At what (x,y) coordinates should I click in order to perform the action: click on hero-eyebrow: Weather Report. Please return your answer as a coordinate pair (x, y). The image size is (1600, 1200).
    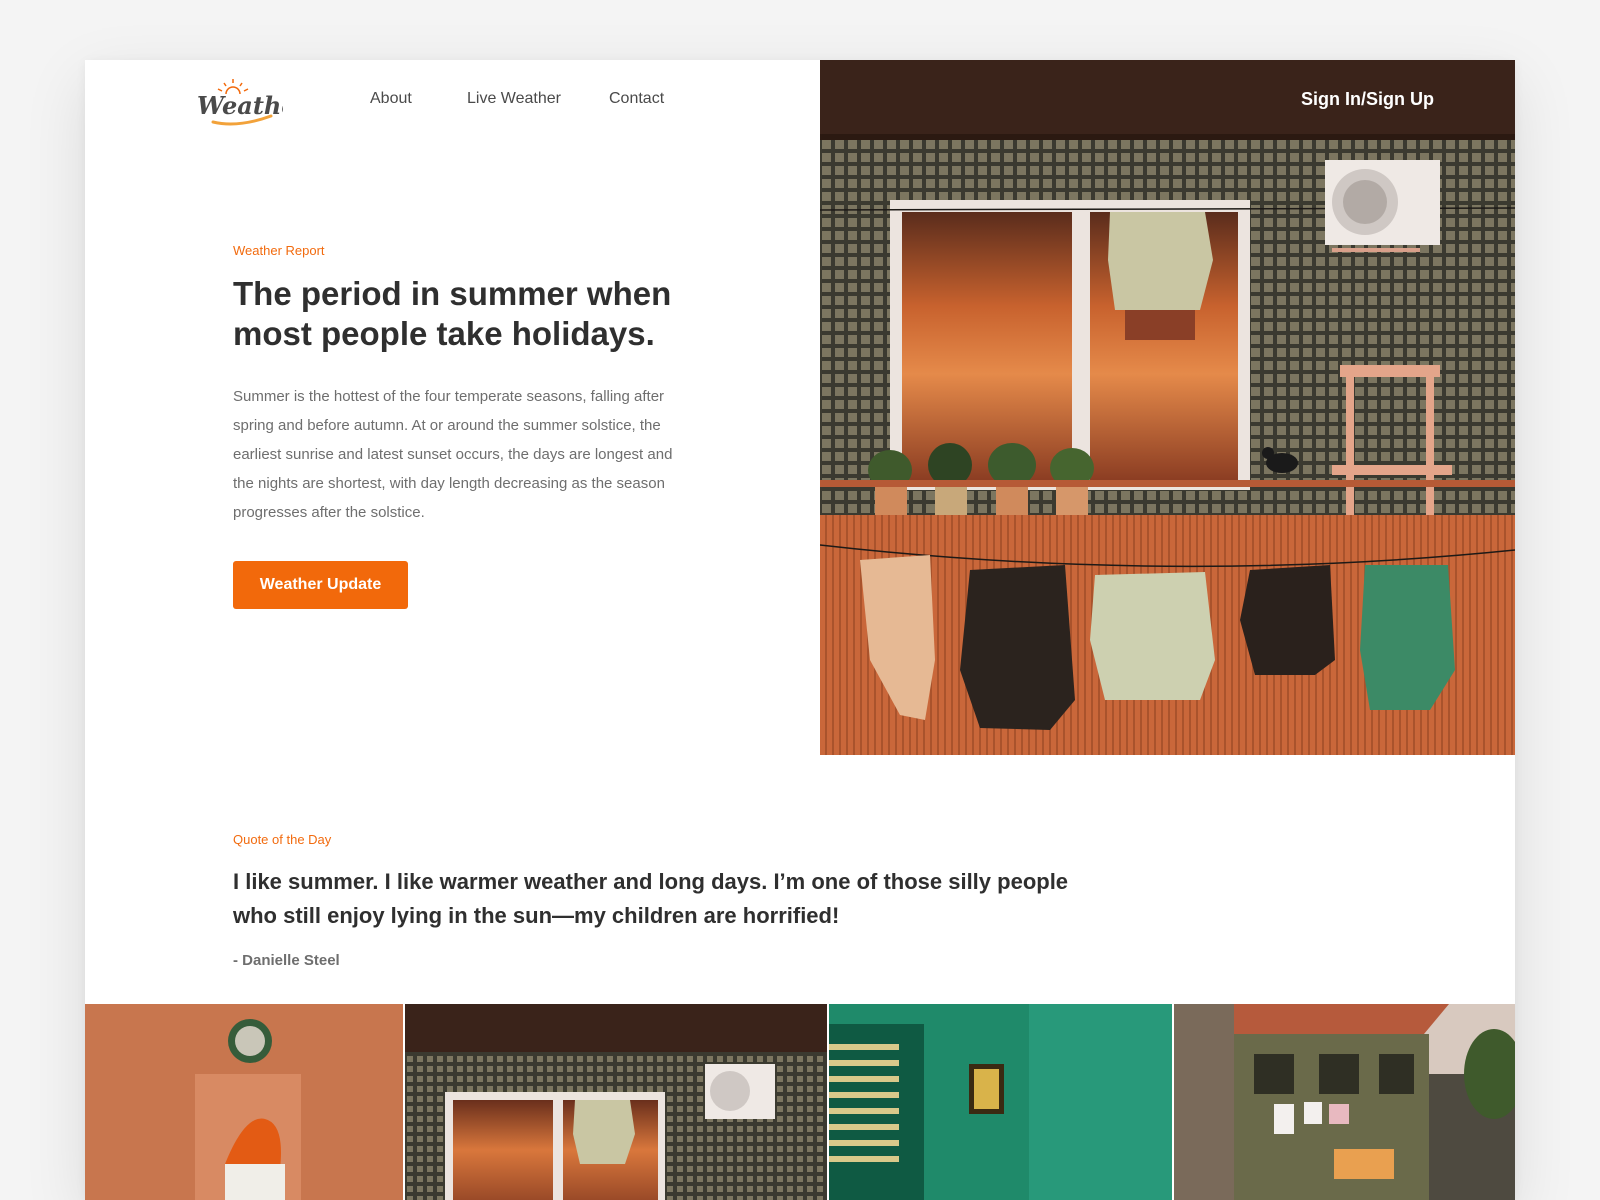
    Looking at the image, I should click on (279, 250).